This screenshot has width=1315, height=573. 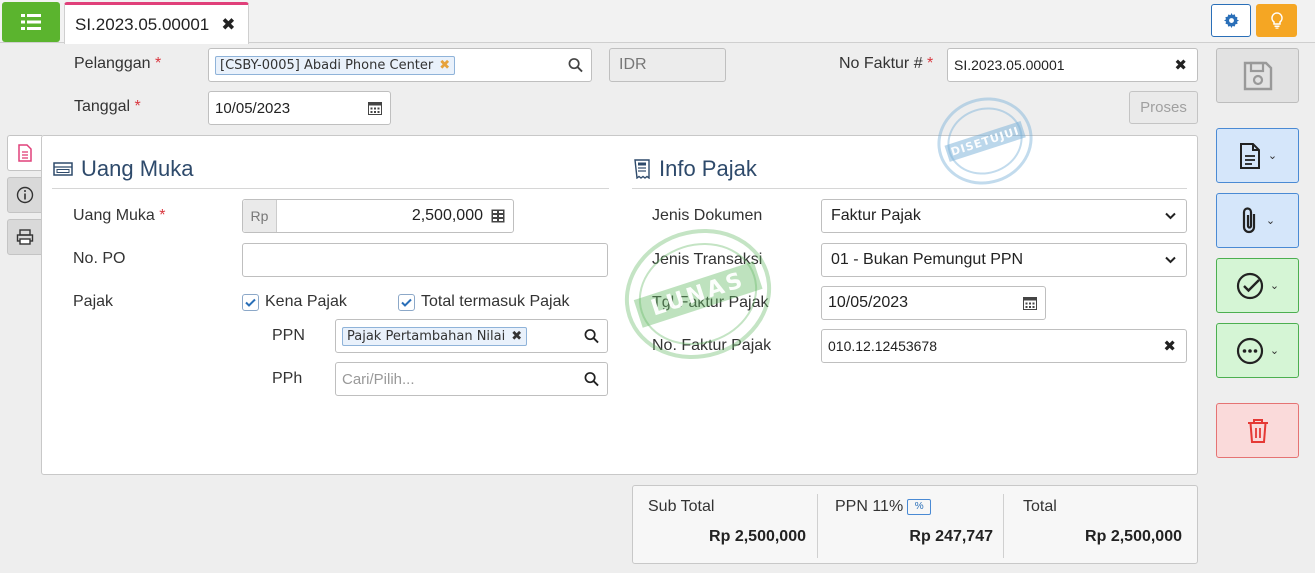 What do you see at coordinates (118, 63) in the screenshot?
I see `customer-label: Pelanggan *` at bounding box center [118, 63].